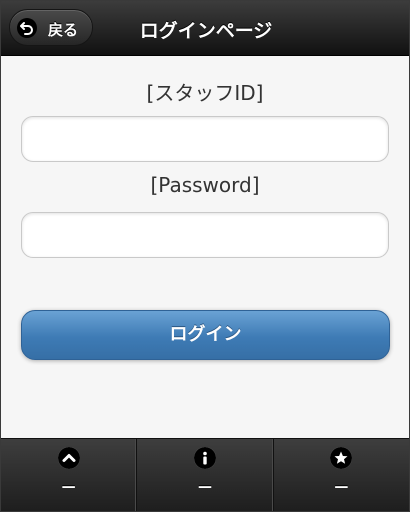  I want to click on password-label: [Password], so click(205, 185).